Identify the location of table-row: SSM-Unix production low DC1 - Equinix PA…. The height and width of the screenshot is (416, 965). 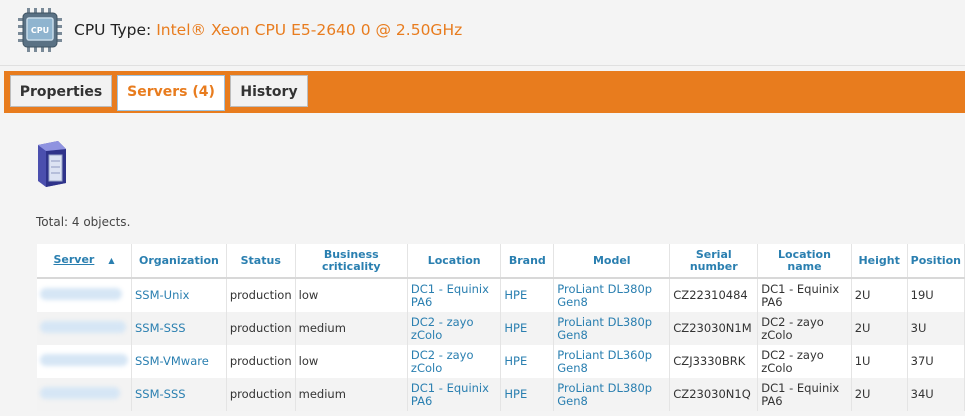
(501, 295).